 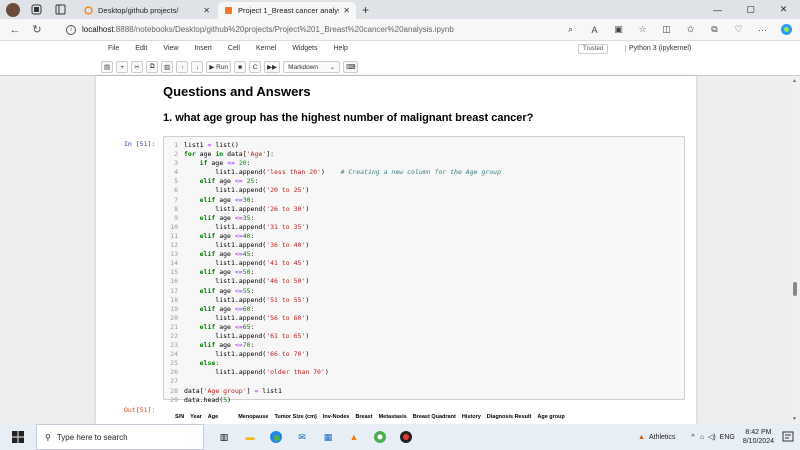 I want to click on volume-icon: ◁), so click(x=712, y=437).